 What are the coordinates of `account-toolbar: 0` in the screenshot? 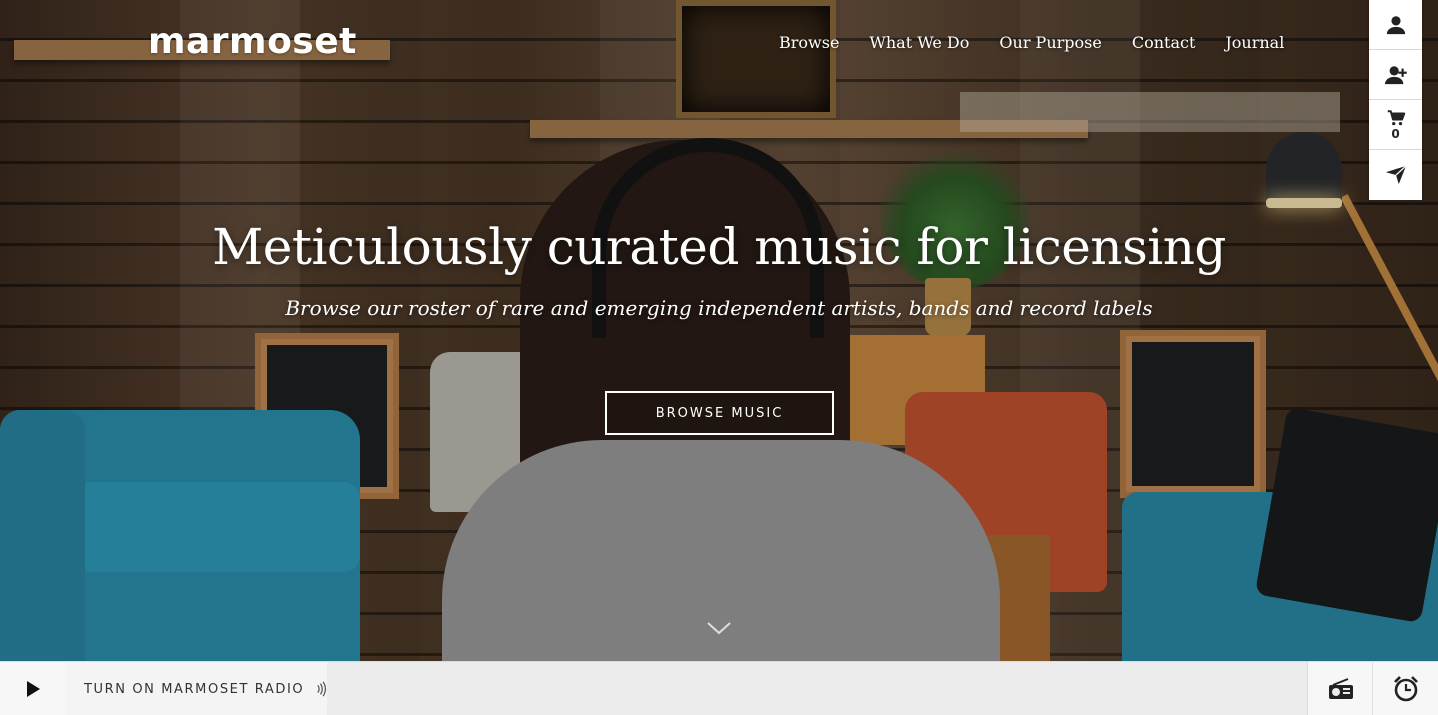 It's located at (1395, 100).